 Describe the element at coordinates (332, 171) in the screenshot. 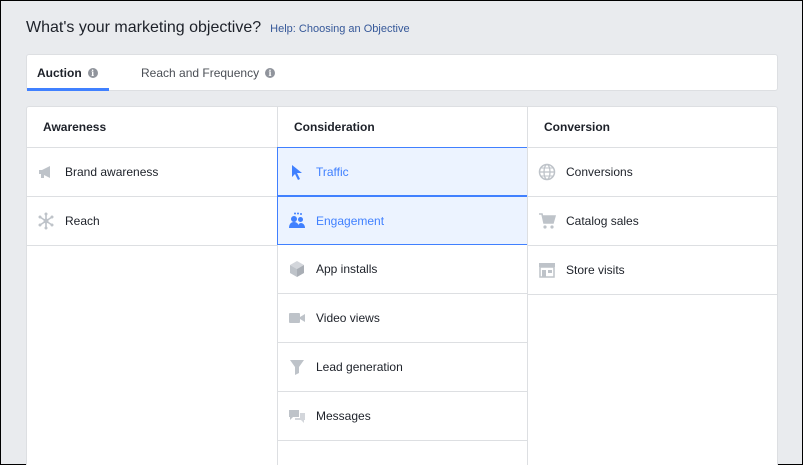

I see `objective-label: Traffic` at that location.